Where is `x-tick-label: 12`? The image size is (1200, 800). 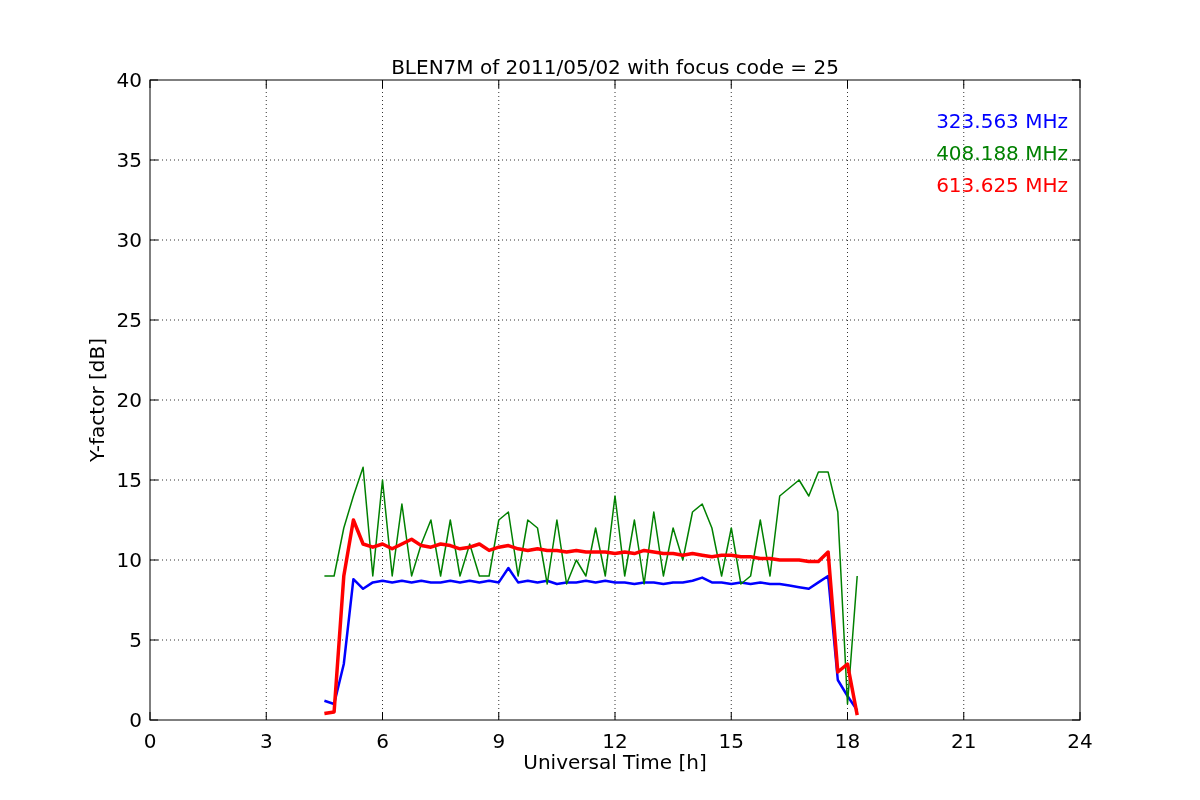 x-tick-label: 12 is located at coordinates (615, 741).